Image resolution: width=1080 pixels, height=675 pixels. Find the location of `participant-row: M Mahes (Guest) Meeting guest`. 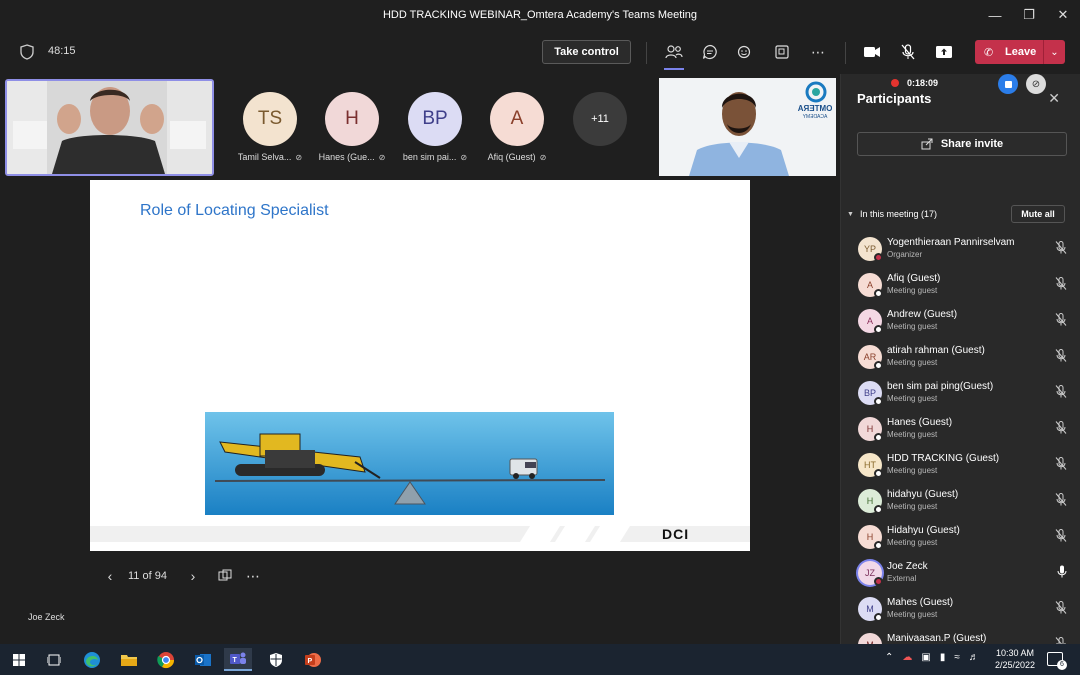

participant-row: M Mahes (Guest) Meeting guest is located at coordinates (960, 612).